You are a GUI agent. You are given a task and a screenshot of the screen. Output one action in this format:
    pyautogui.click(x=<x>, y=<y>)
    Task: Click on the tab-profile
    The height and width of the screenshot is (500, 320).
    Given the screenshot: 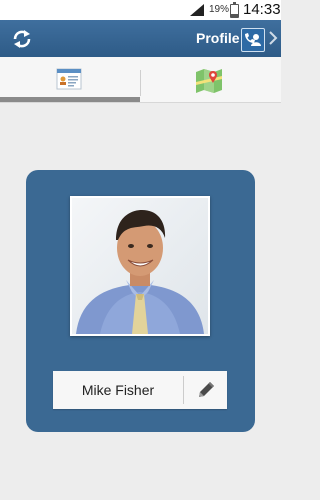 What is the action you would take?
    pyautogui.click(x=70, y=79)
    